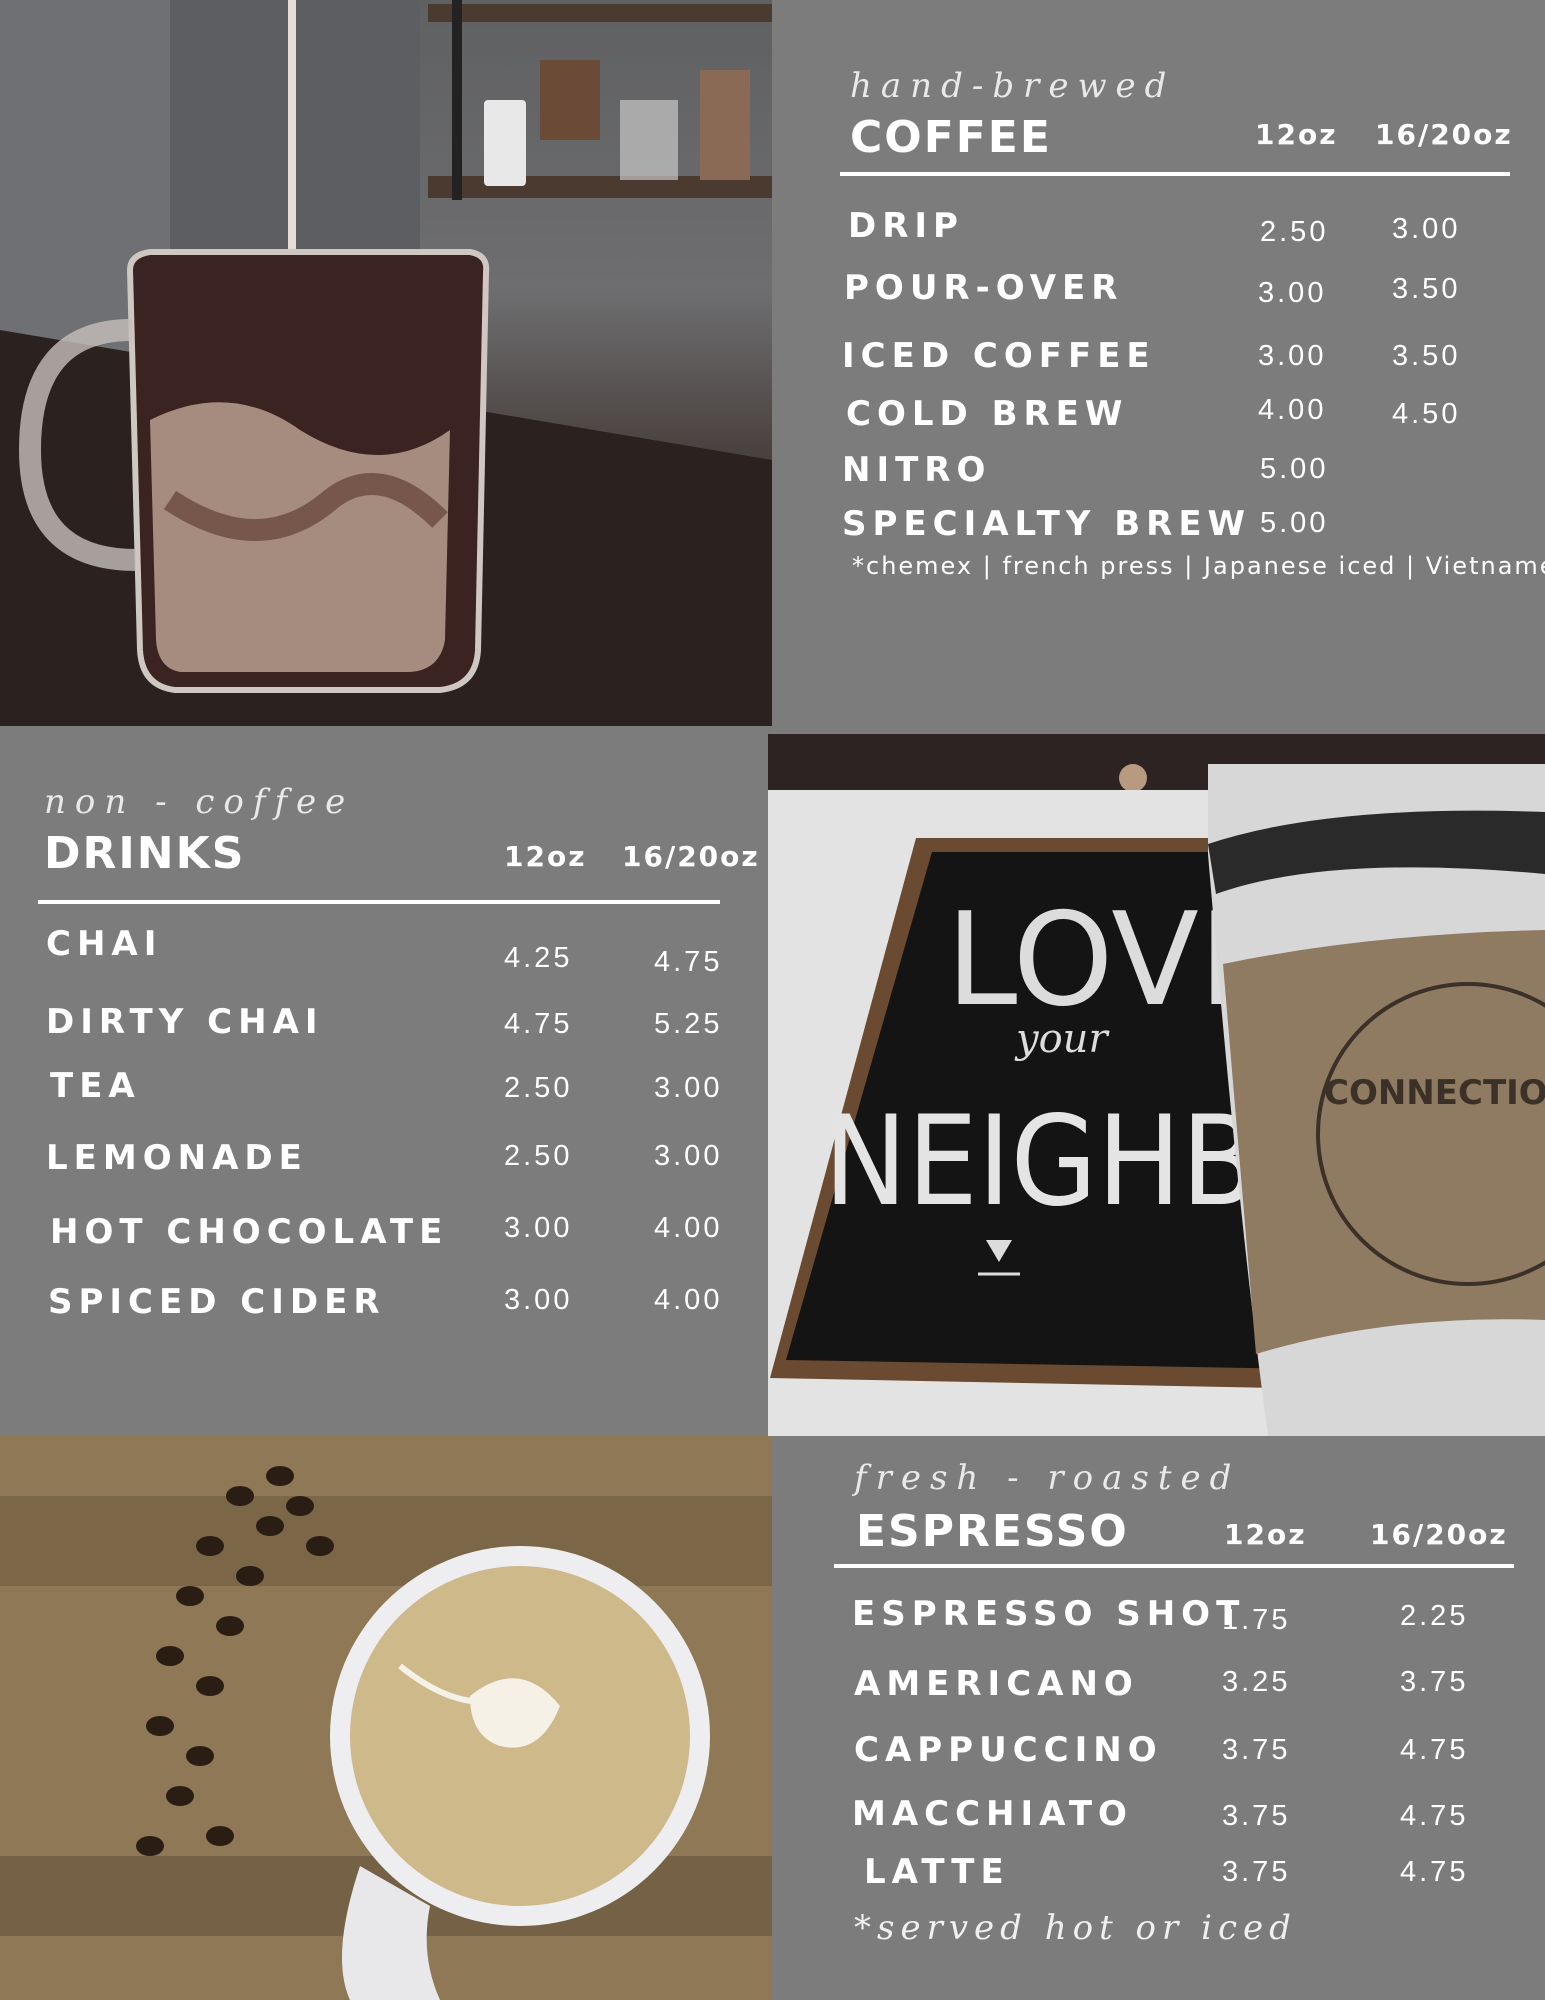 Image resolution: width=1545 pixels, height=2000 pixels. Describe the element at coordinates (996, 1684) in the screenshot. I see `espresso-item-name: AMERICANO` at that location.